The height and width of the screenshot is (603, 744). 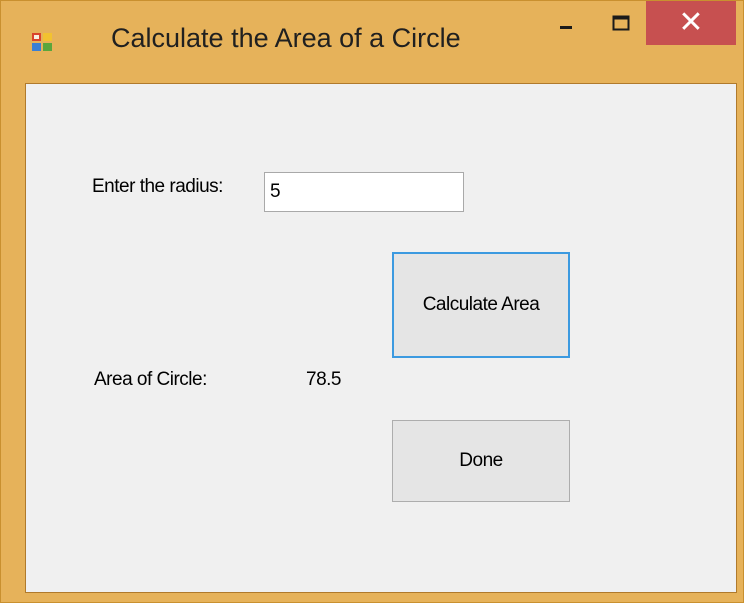 What do you see at coordinates (286, 38) in the screenshot?
I see `window-title: Calculate the Area of a Circle` at bounding box center [286, 38].